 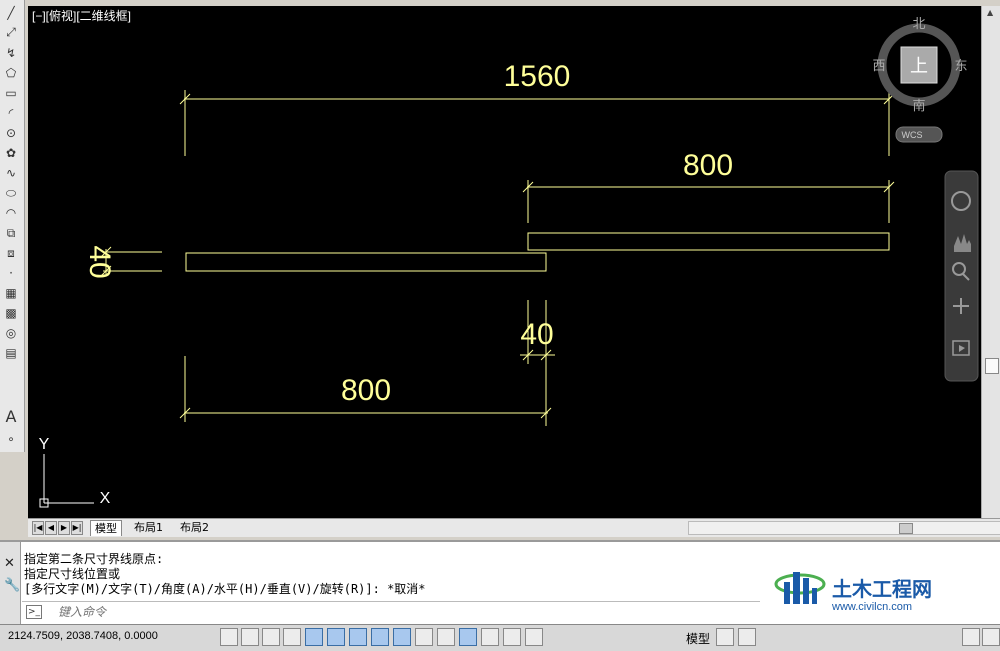 I want to click on viewcube-west: 西, so click(x=878, y=66).